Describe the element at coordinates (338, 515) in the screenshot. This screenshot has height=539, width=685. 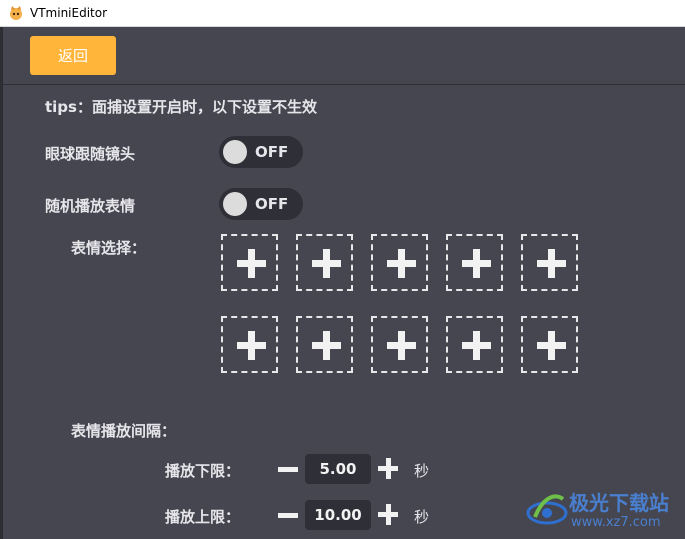
I see `upper-limit-input: 10.00` at that location.